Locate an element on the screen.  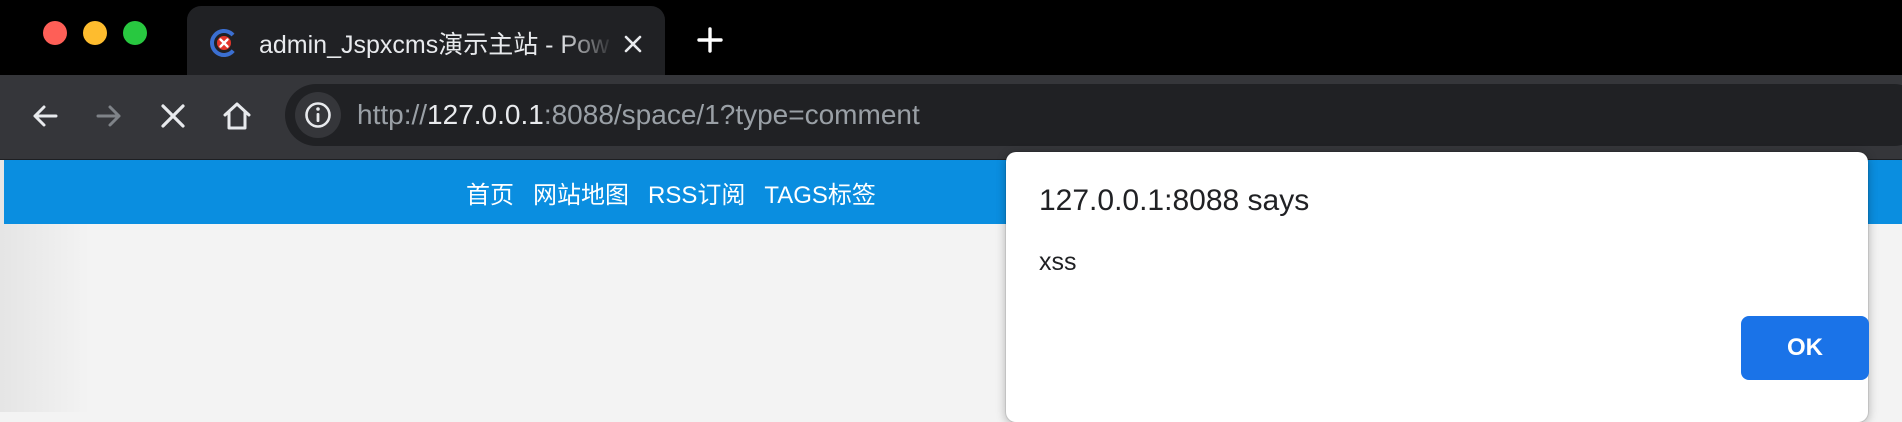
url-host: 127.0.0.1 is located at coordinates (485, 114).